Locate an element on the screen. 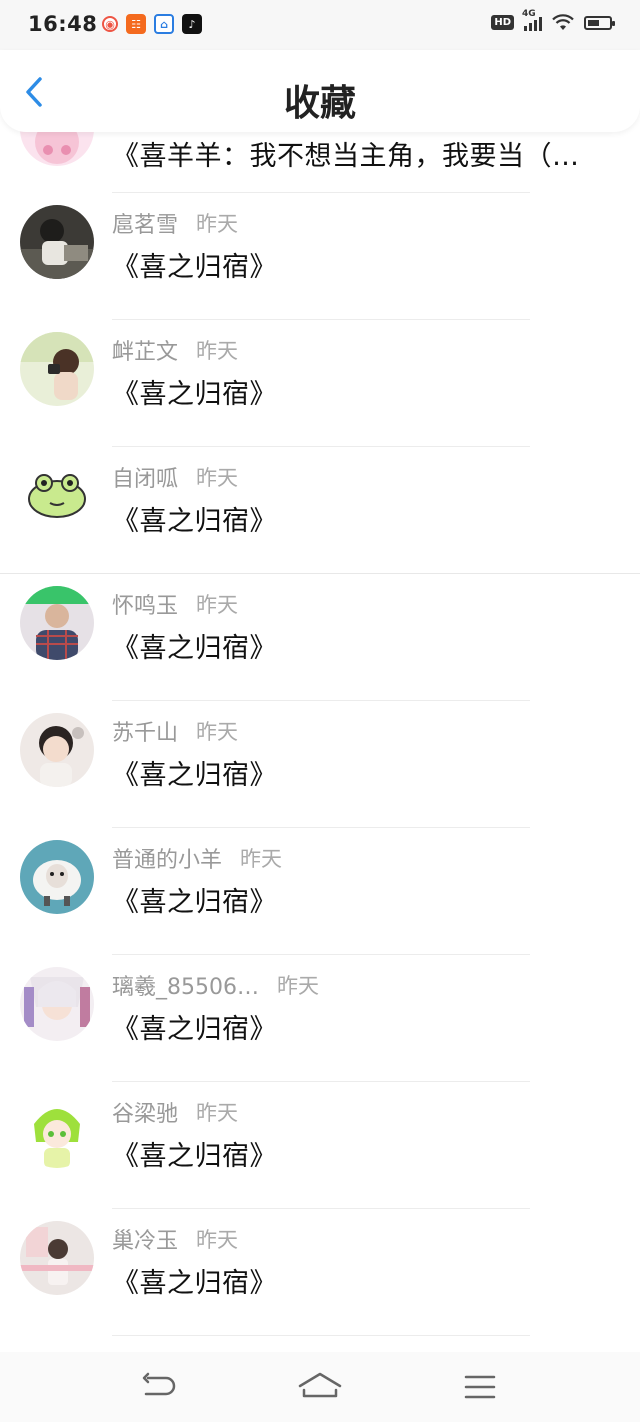  wifi-icon is located at coordinates (563, 22).